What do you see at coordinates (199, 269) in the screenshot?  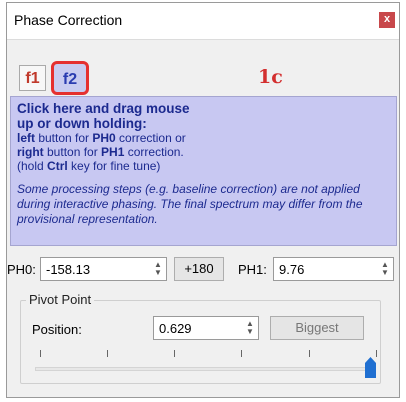 I see `plus180-button: +180` at bounding box center [199, 269].